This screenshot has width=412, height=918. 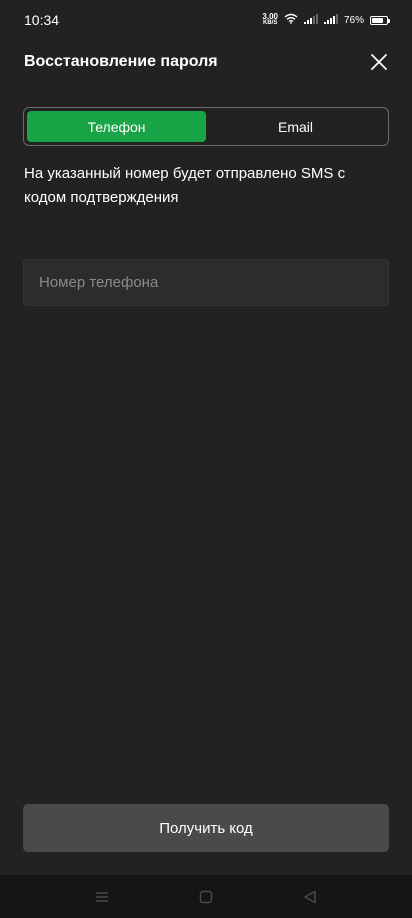 I want to click on tab-phone: Телефон, so click(x=116, y=126).